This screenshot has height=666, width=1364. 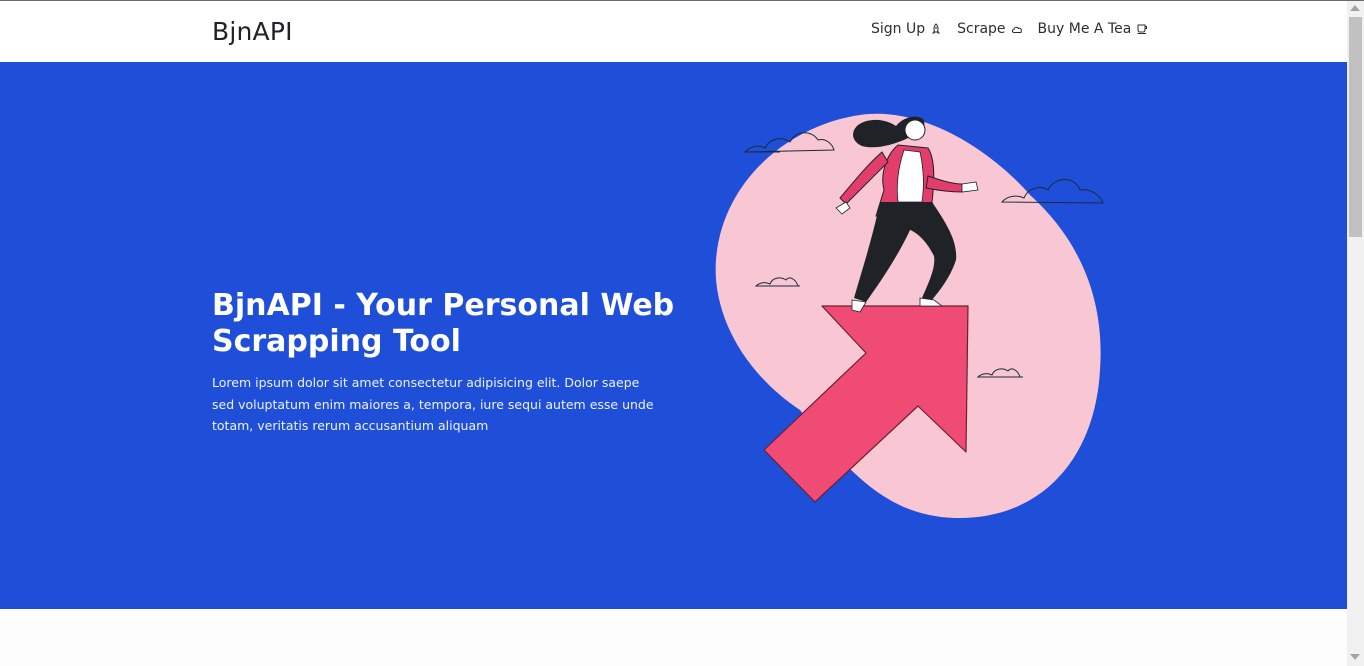 I want to click on nav-scrape: Scrape, so click(x=989, y=29).